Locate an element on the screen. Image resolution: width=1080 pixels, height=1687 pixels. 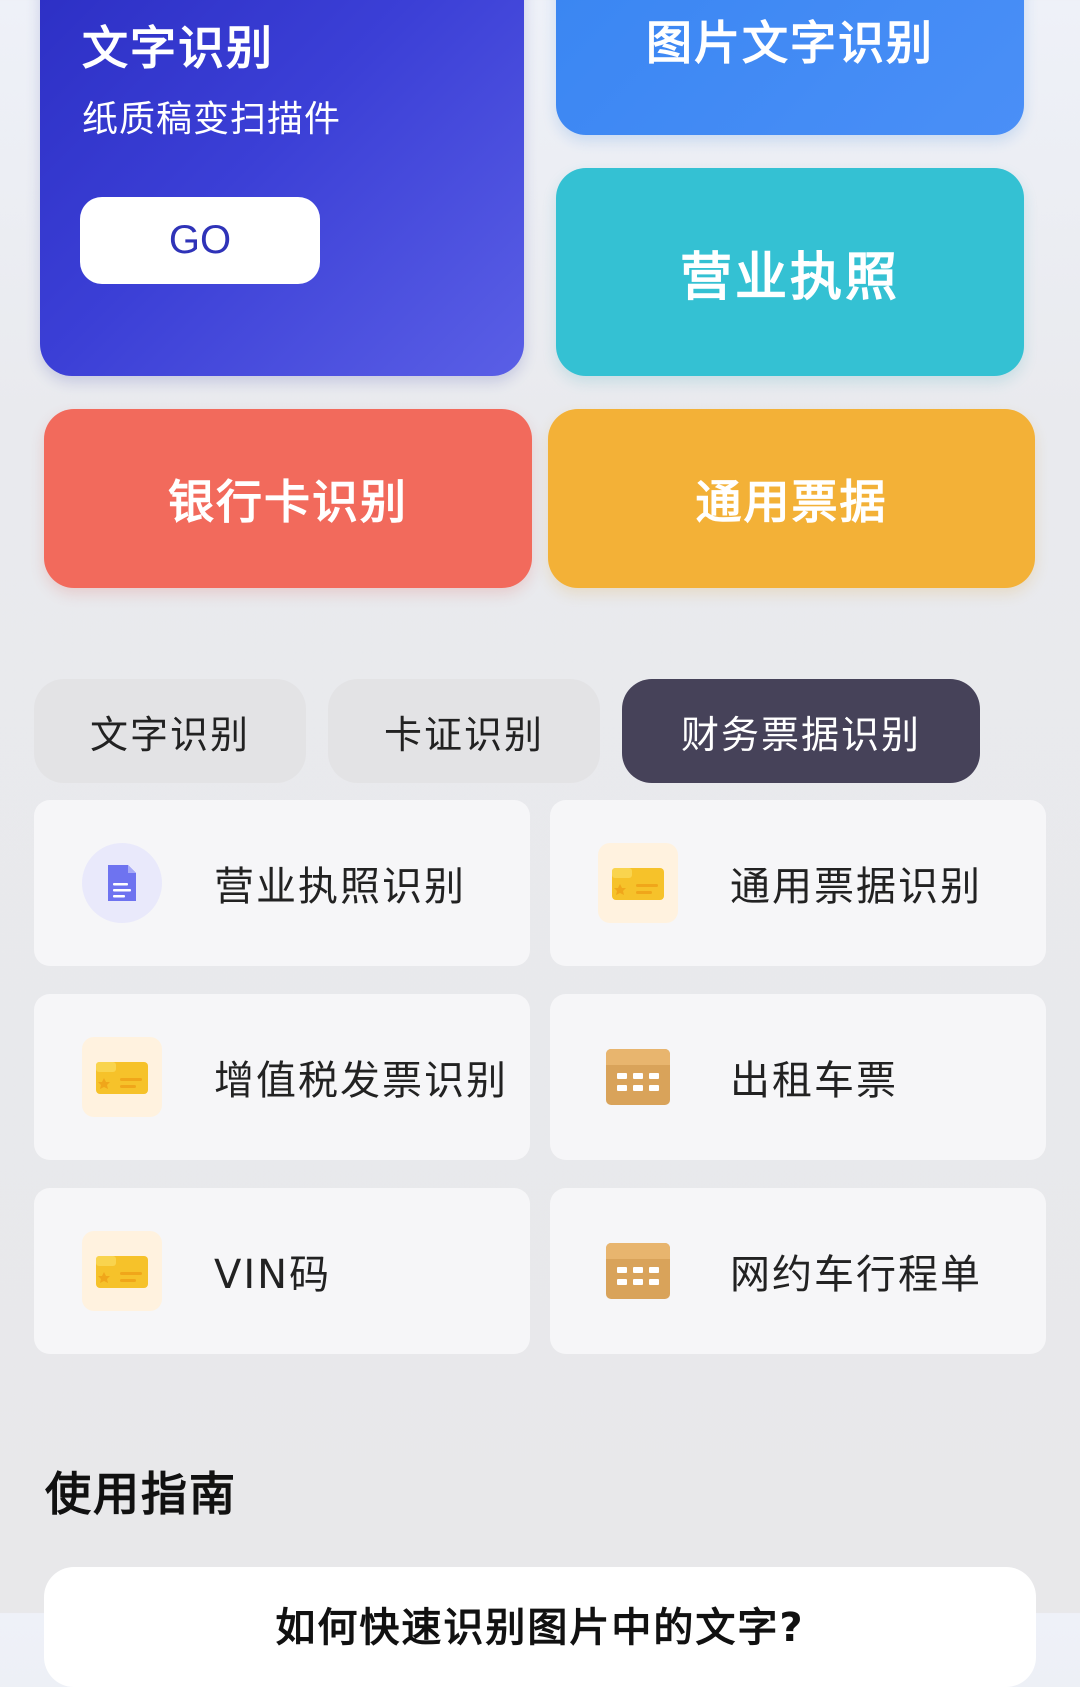
list-item-general-bill: 通用票据识别 is located at coordinates (798, 883).